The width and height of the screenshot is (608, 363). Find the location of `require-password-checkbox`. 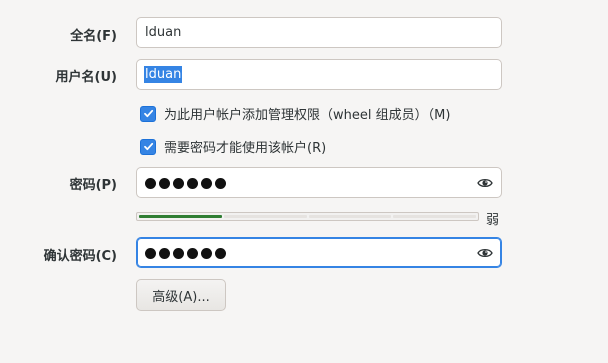

require-password-checkbox is located at coordinates (148, 146).